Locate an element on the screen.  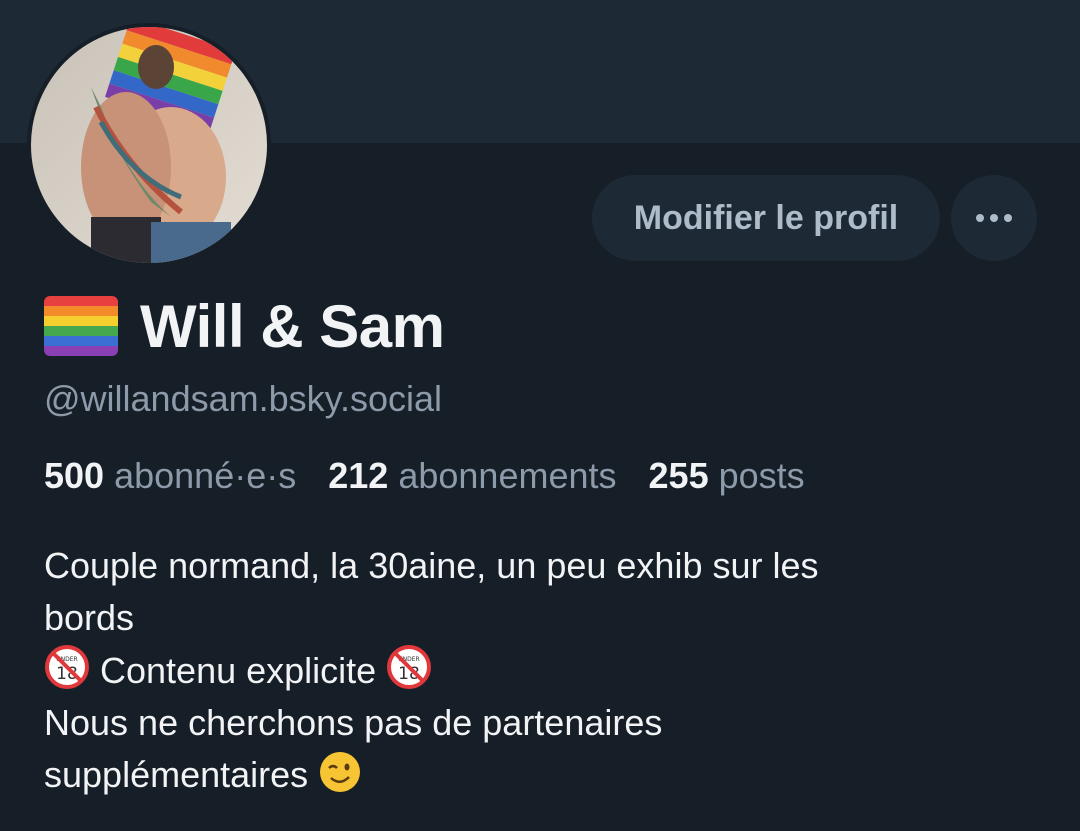
avatar-photo is located at coordinates (149, 145).